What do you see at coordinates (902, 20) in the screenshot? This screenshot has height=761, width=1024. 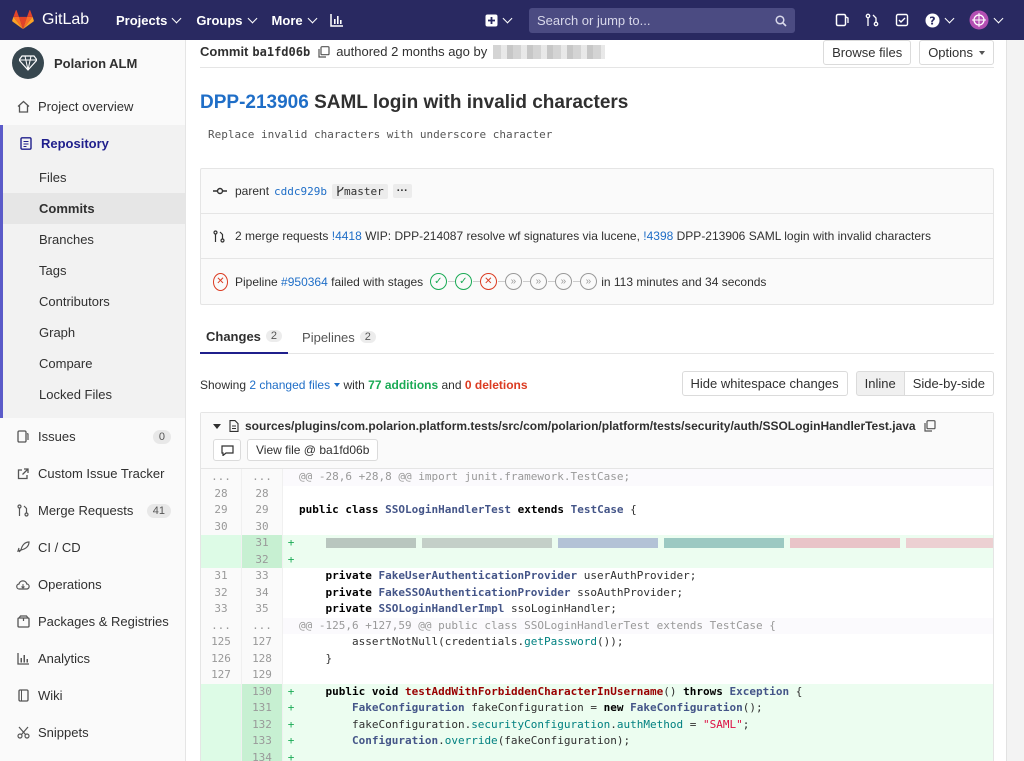 I see `todo-check-icon` at bounding box center [902, 20].